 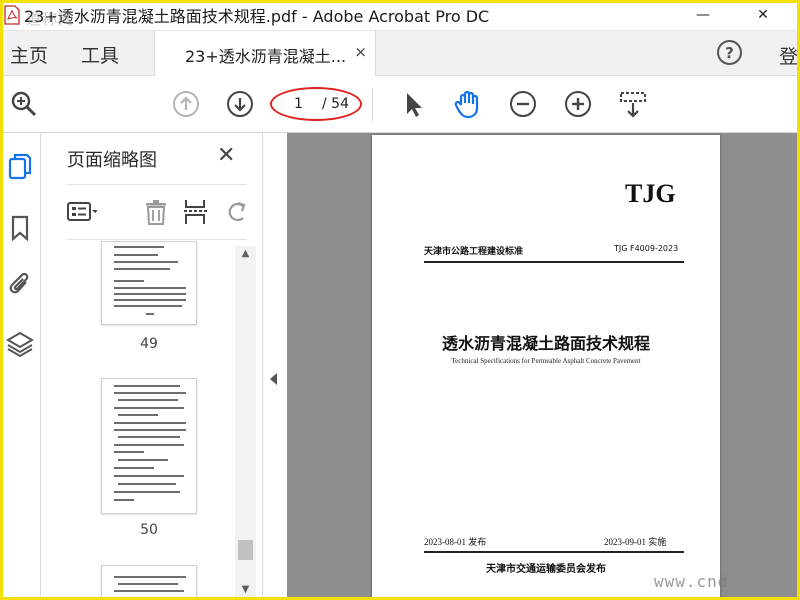 I want to click on thumbnail-list: 49 50, so click(x=152, y=420).